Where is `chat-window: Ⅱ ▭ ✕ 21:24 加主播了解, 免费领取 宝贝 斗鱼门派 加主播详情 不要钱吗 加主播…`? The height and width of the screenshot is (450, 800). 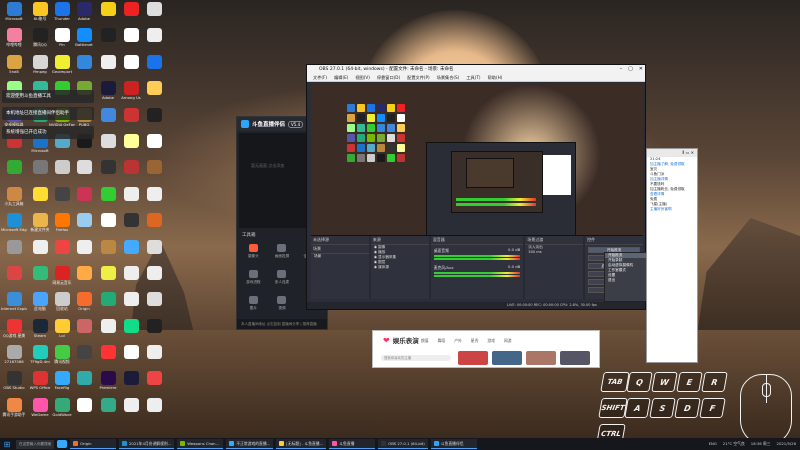 chat-window: Ⅱ ▭ ✕ 21:24 加主播了解, 免费领取 宝贝 斗鱼门派 加主播详情 不要钱吗 加主播… is located at coordinates (672, 255).